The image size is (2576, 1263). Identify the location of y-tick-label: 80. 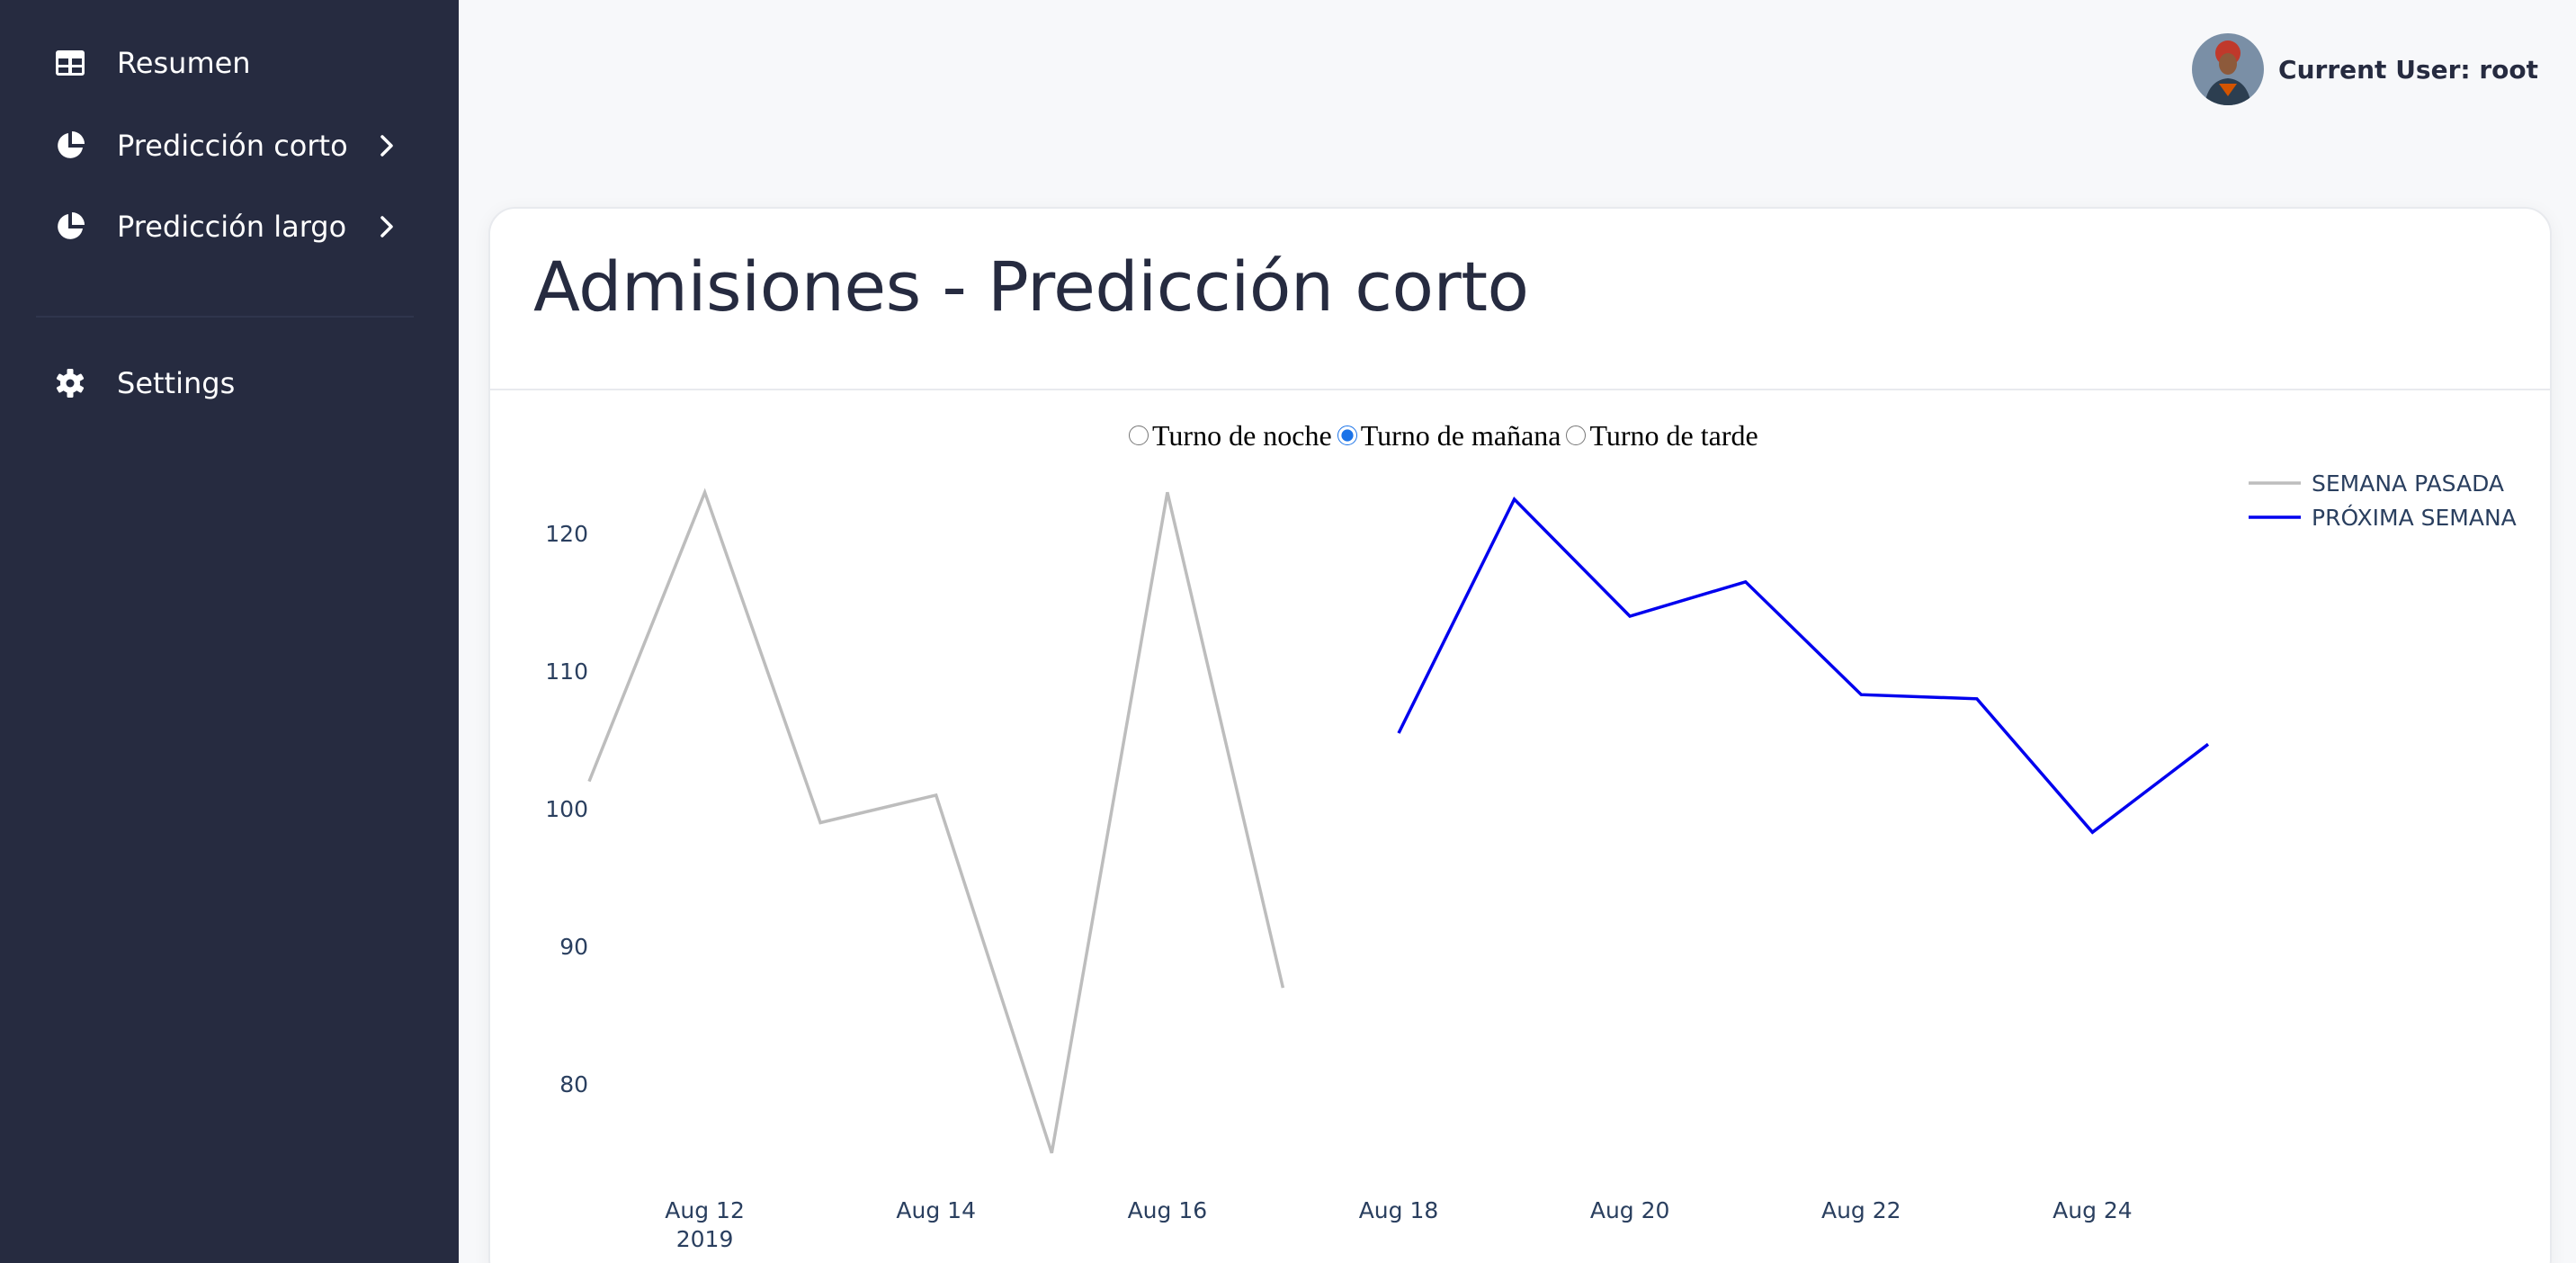
(573, 1084).